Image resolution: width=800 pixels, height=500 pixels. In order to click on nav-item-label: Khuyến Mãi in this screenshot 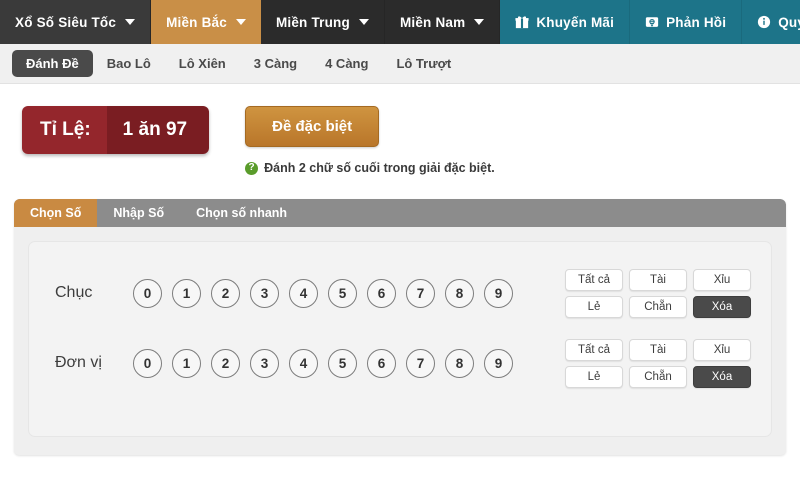, I will do `click(575, 22)`.